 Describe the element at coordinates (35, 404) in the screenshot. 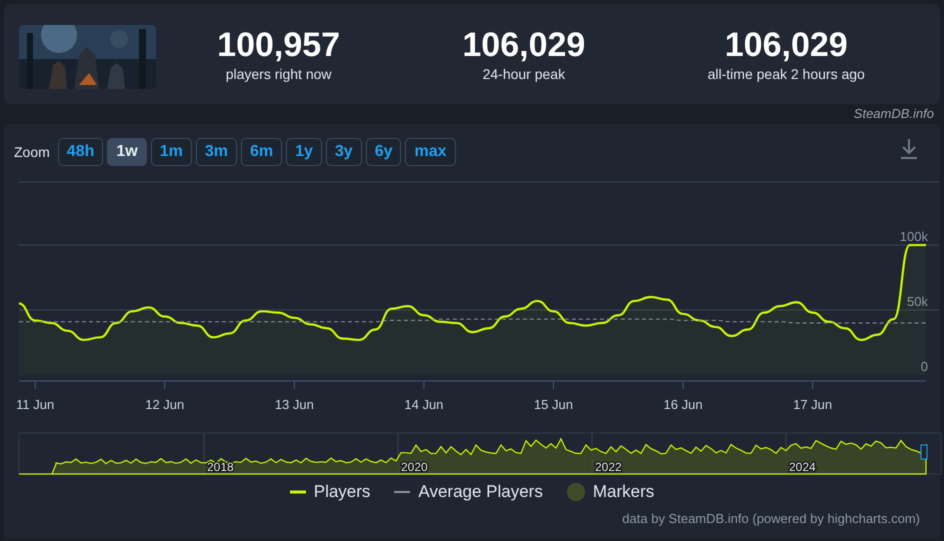

I see `x-axis-label: 11 Jun` at that location.